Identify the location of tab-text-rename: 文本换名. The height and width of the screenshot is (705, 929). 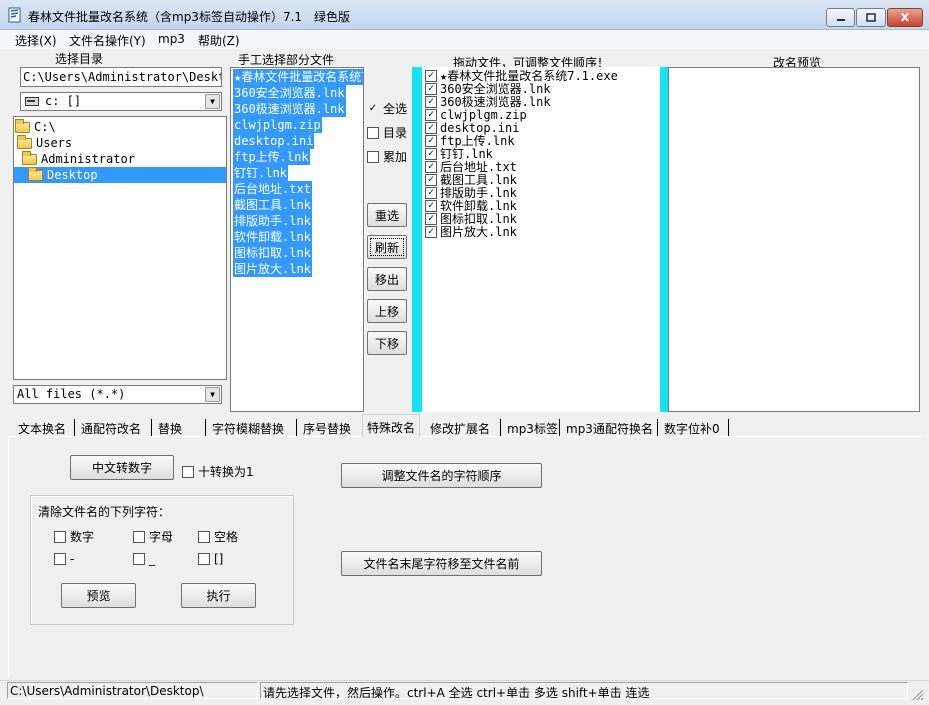
(42, 427).